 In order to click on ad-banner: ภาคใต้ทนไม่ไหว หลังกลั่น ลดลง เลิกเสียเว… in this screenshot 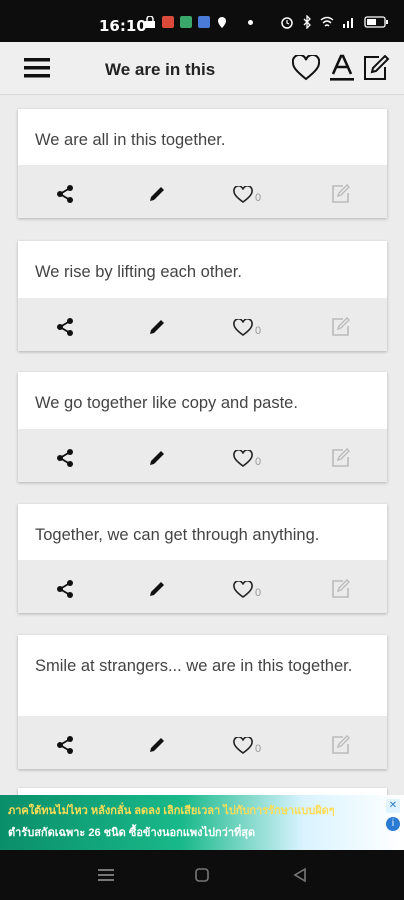, I will do `click(202, 822)`.